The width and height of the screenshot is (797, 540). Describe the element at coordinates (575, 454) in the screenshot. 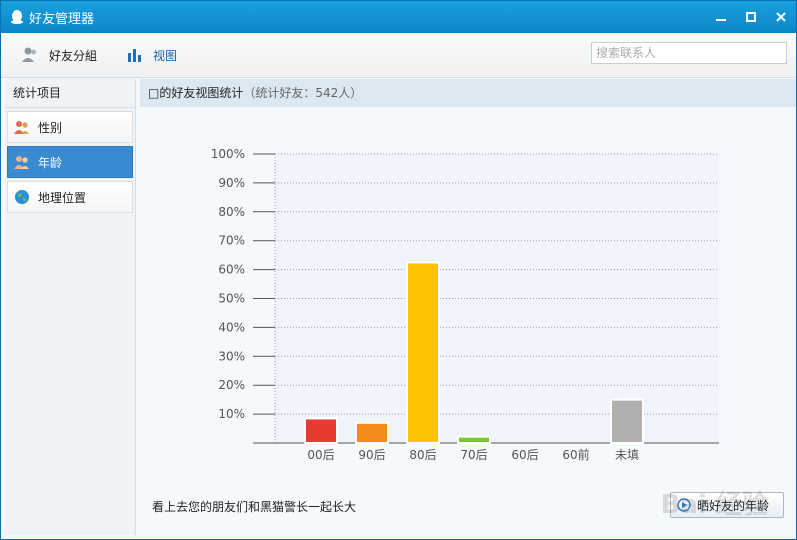

I see `x-tick-label: 60前` at that location.